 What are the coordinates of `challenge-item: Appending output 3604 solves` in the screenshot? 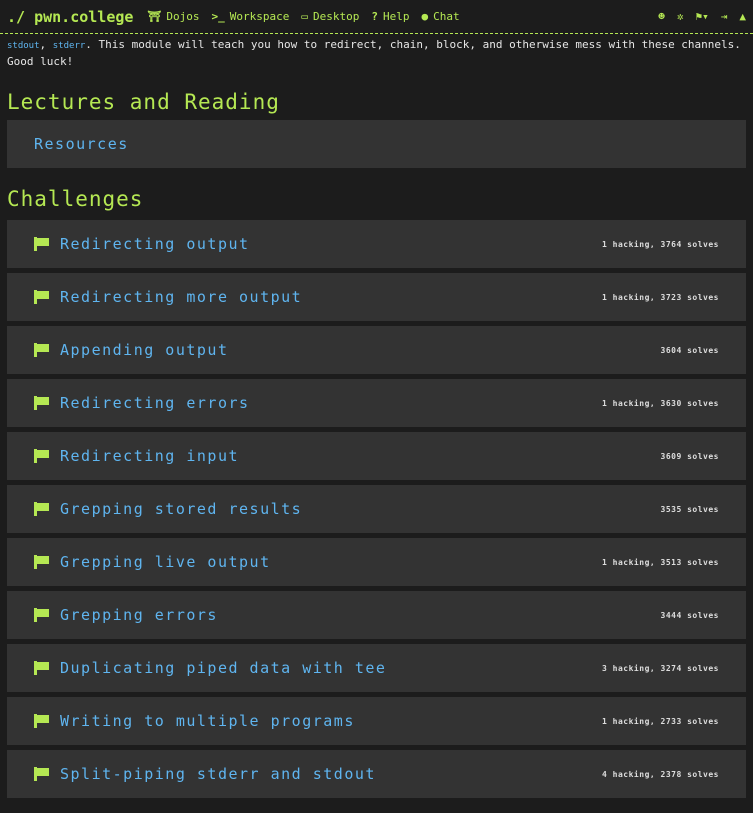 It's located at (376, 350).